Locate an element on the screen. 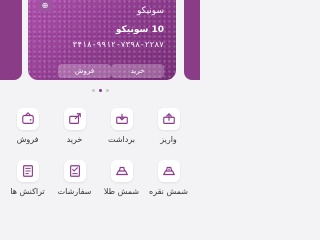  silver-bar-icon is located at coordinates (168, 171).